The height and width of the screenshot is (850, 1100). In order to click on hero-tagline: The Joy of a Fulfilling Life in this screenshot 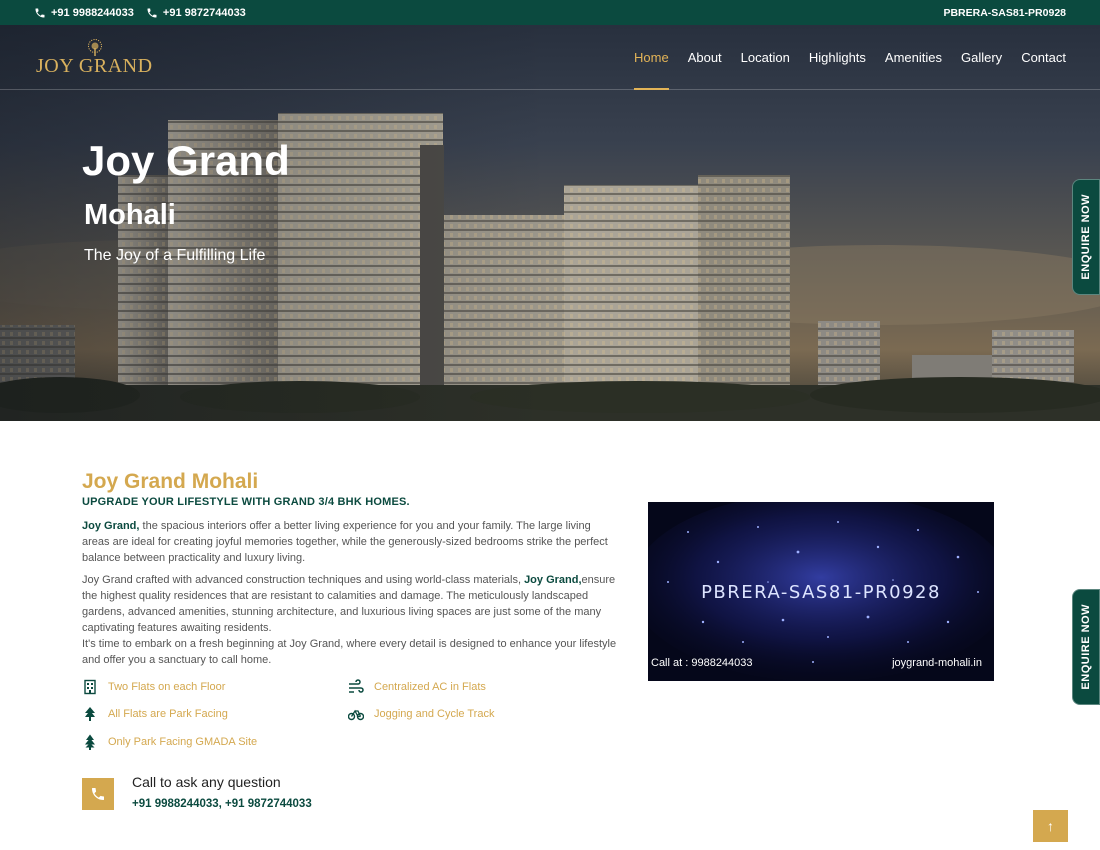, I will do `click(175, 255)`.